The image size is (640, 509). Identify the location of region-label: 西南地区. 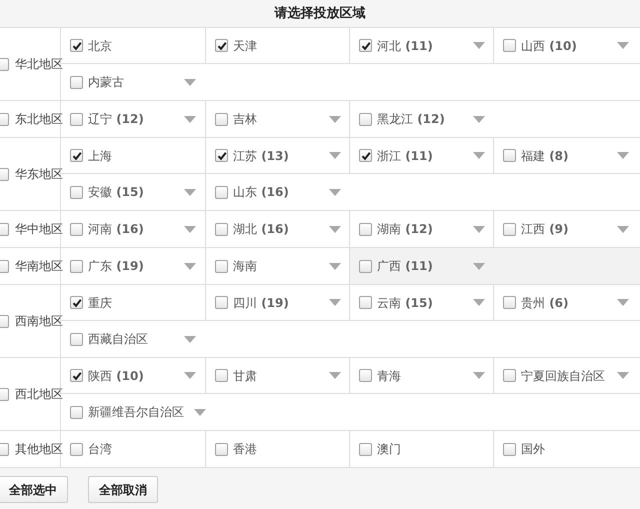
(39, 321).